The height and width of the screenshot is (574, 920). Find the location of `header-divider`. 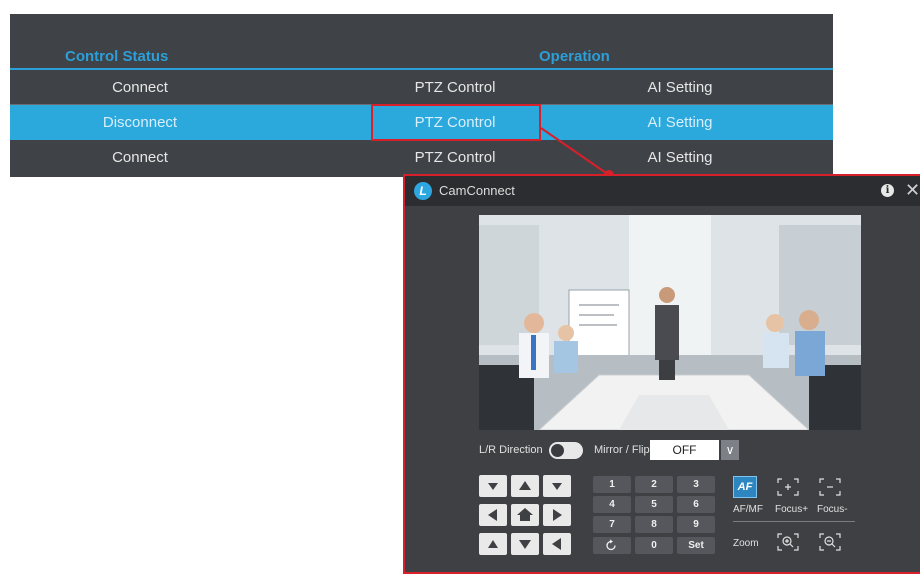

header-divider is located at coordinates (421, 69).